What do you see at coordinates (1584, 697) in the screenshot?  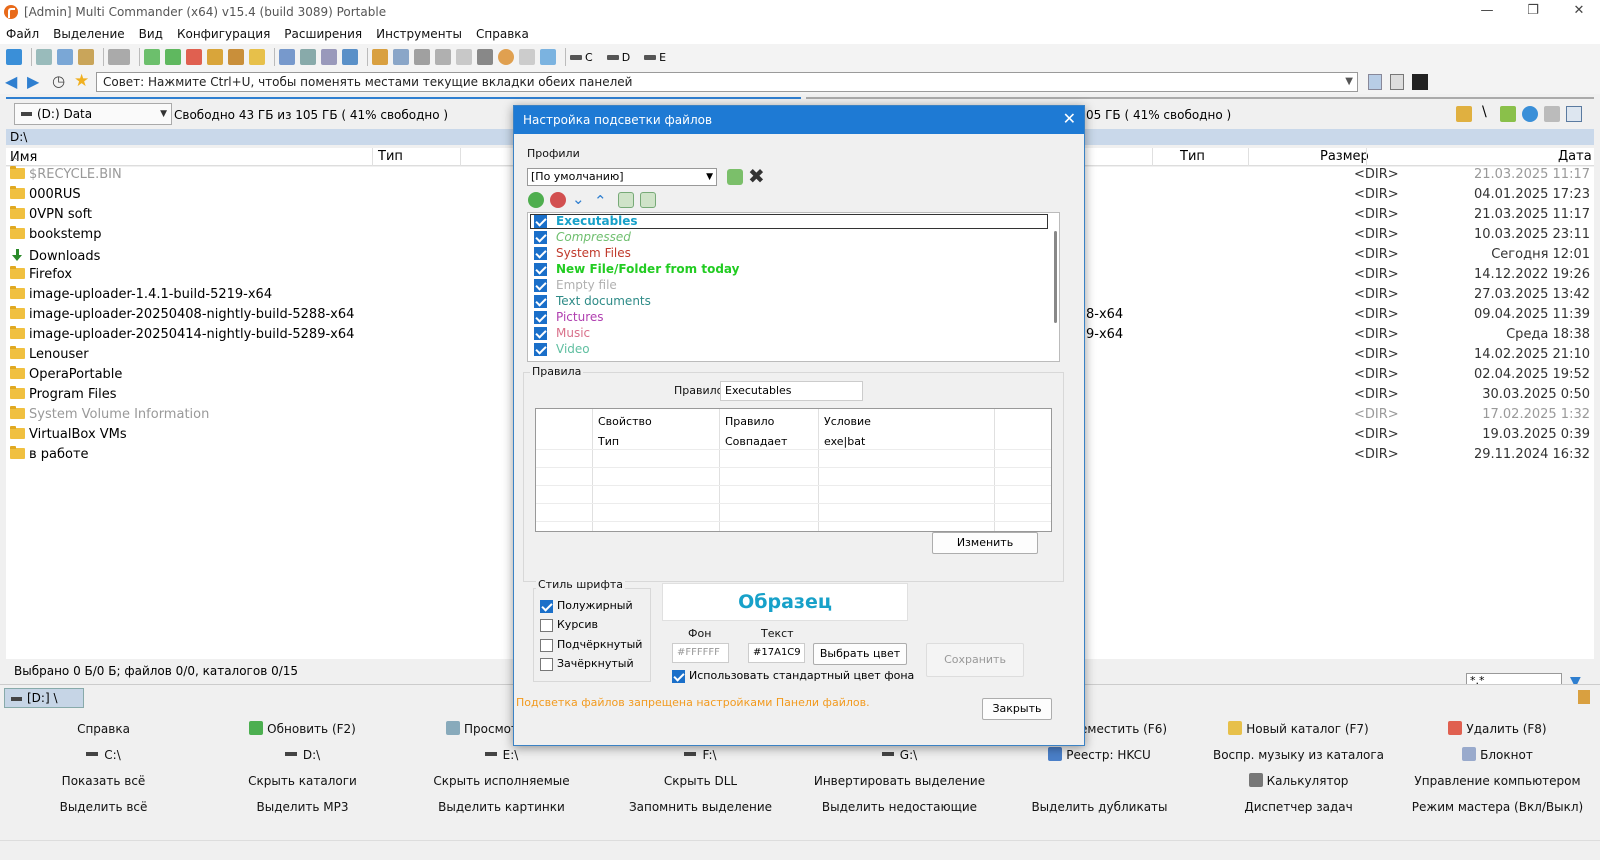 I see `bookmark-icon` at bounding box center [1584, 697].